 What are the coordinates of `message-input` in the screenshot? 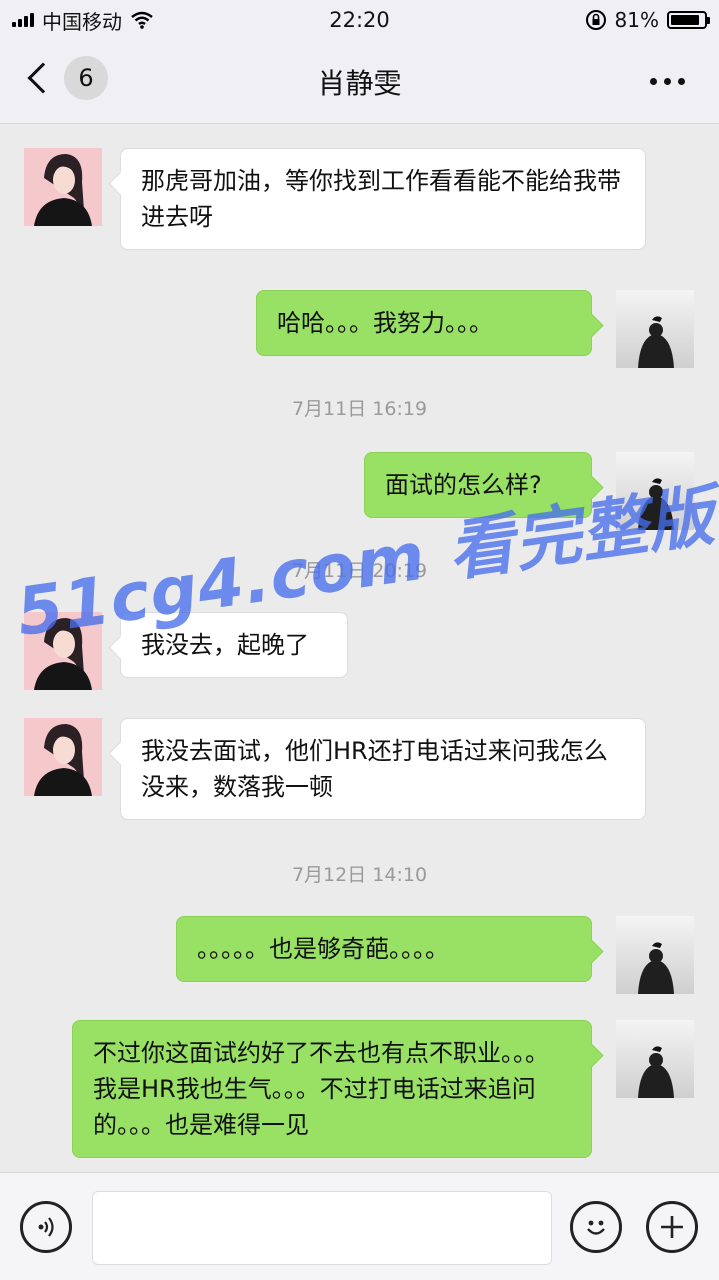 It's located at (322, 1228).